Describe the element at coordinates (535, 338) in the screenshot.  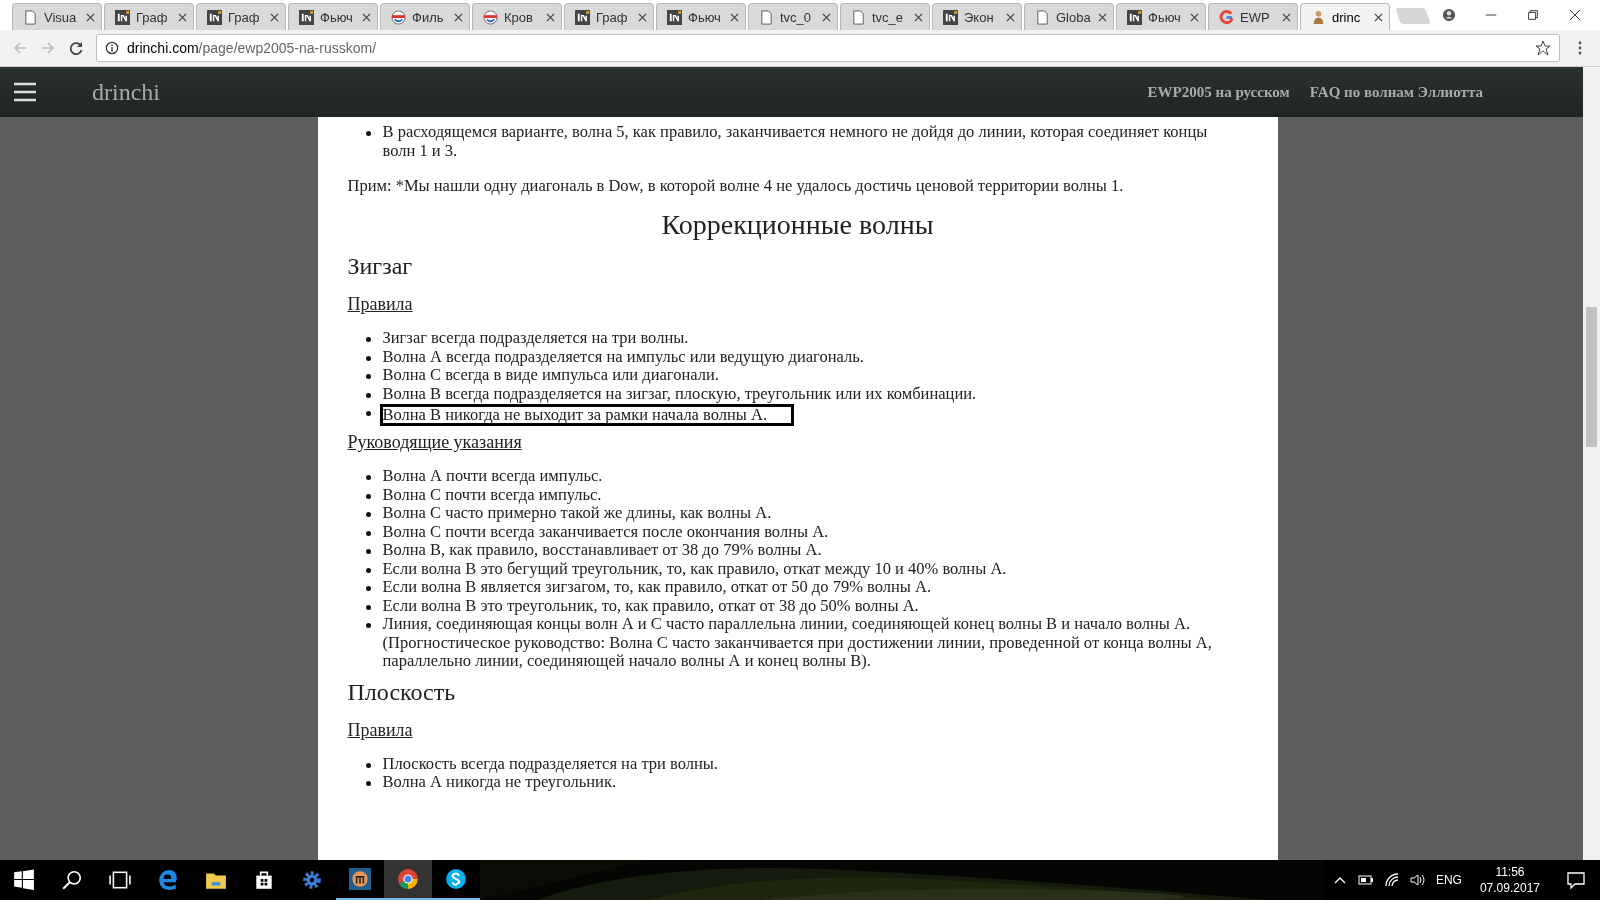
I see `list-item: Зигзаг всегда подразделяется на три волны.` at that location.